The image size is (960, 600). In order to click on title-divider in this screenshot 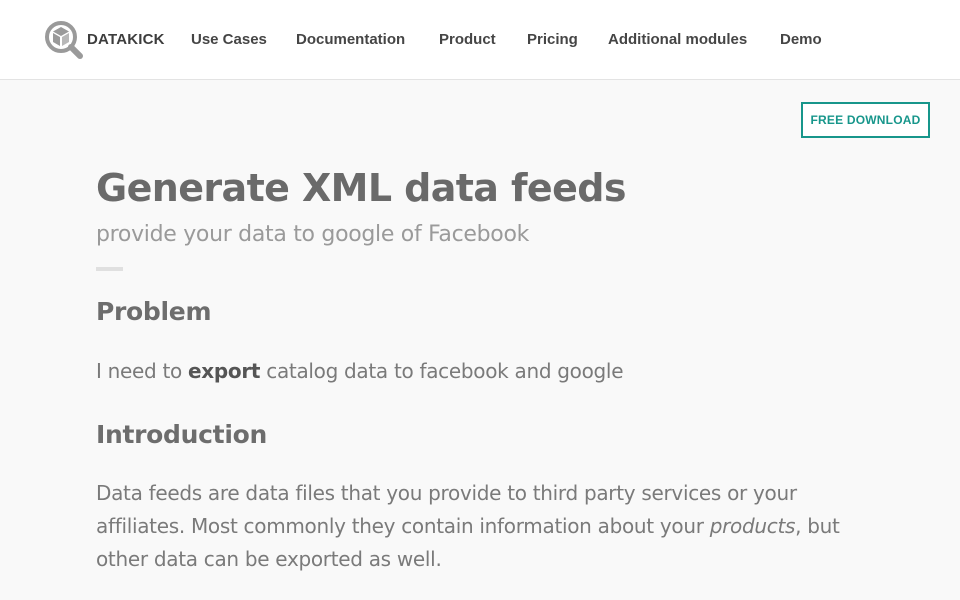, I will do `click(109, 269)`.